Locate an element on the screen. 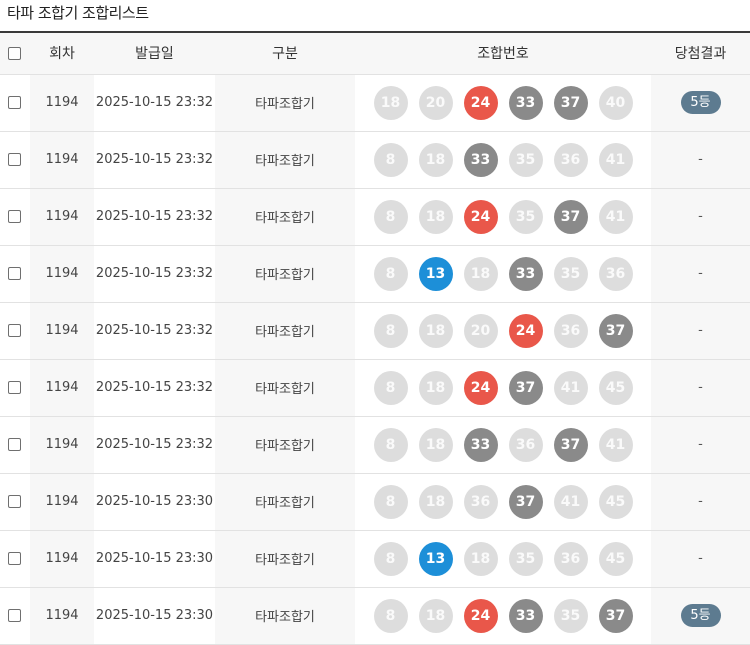 The width and height of the screenshot is (750, 645). table-row: 1194 2025-10-15 23:32 타파조합기 18 20 24 33 37 40 5등 is located at coordinates (375, 103).